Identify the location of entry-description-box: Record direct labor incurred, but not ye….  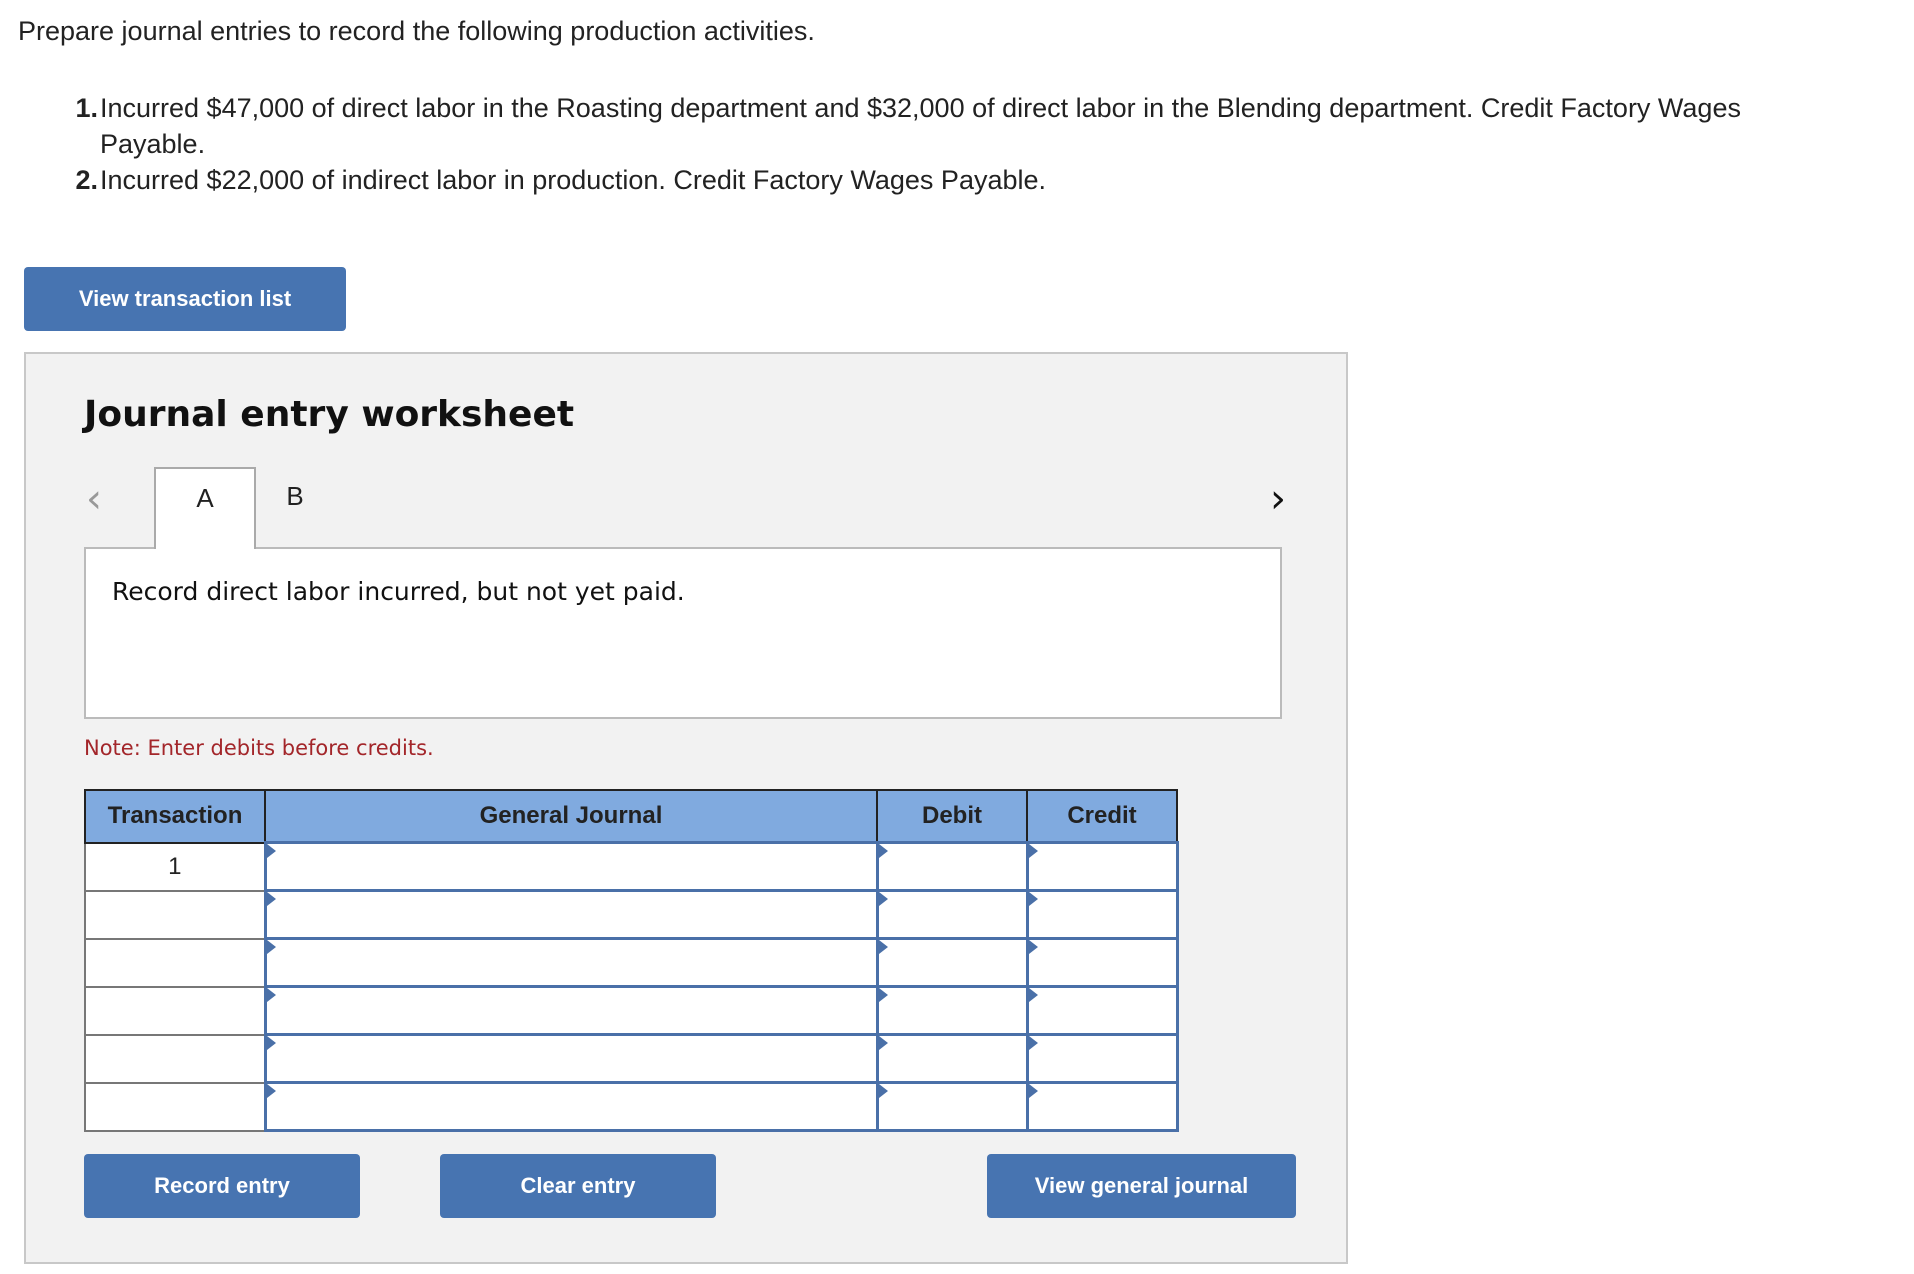
(683, 633).